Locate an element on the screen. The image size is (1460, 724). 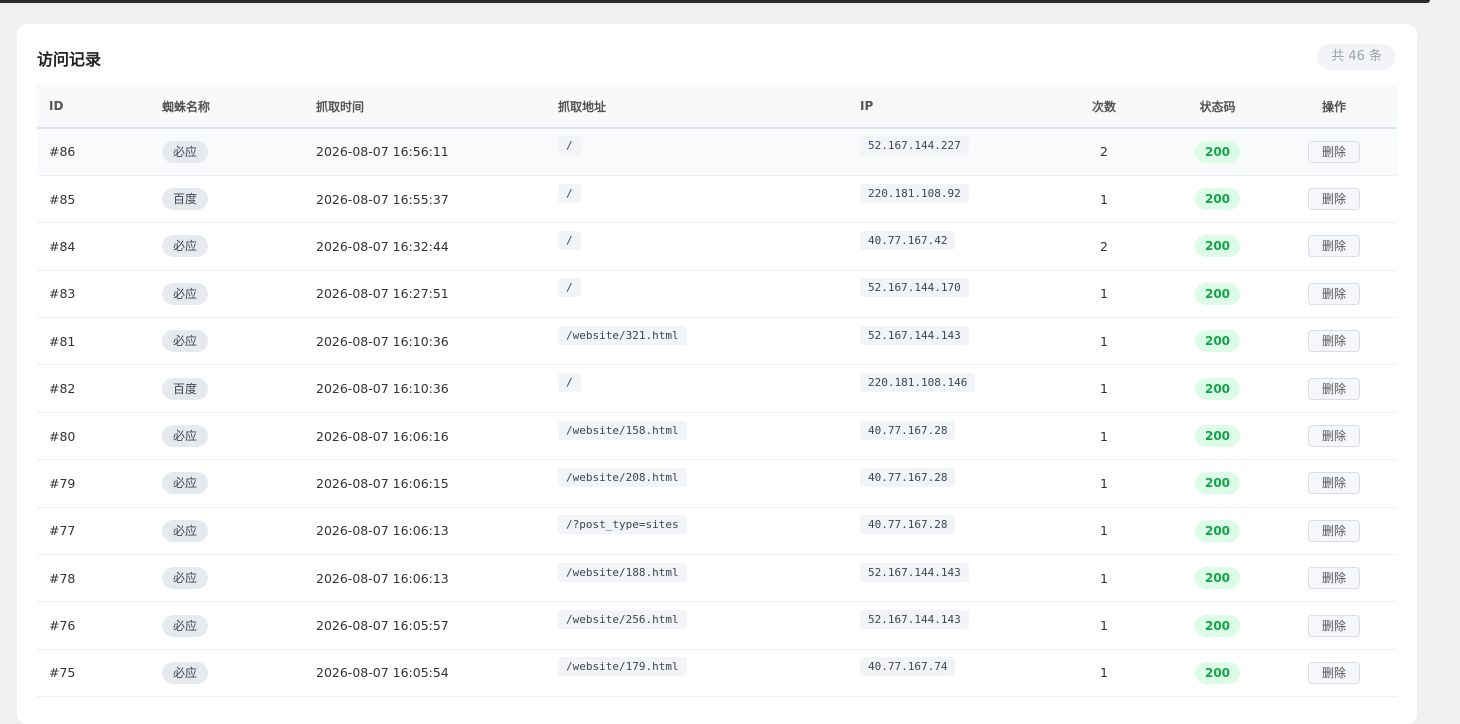
crawl-time: 2026-08-07 16:06:15 is located at coordinates (425, 483).